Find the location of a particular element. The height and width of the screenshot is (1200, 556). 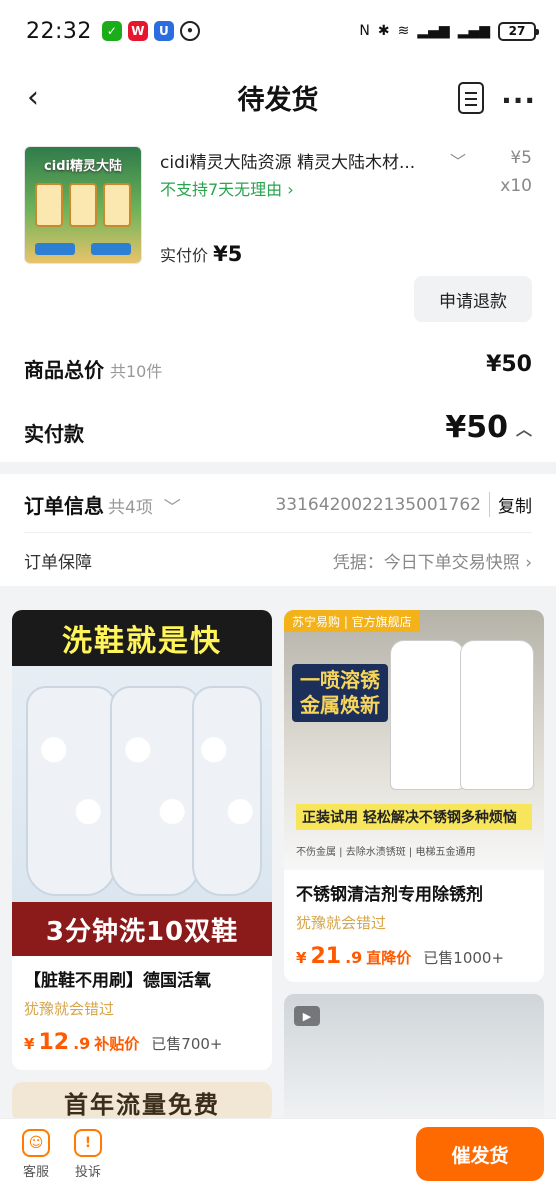

product-image: ▶ is located at coordinates (414, 1056).